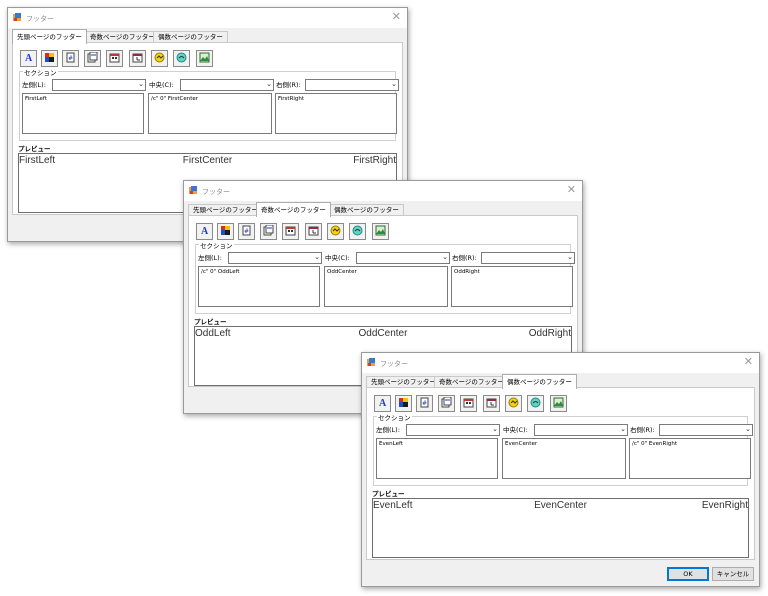 The width and height of the screenshot is (768, 596). What do you see at coordinates (564, 458) in the screenshot?
I see `center-section-text: EvenCenter` at bounding box center [564, 458].